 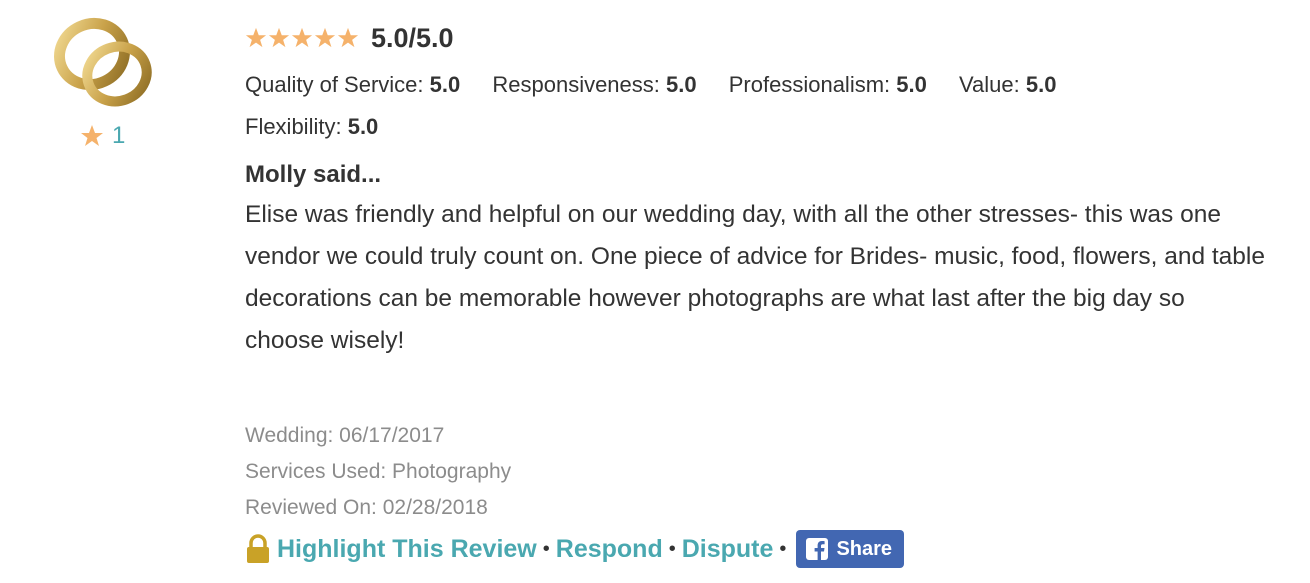 I want to click on rating-stars, so click(x=302, y=38).